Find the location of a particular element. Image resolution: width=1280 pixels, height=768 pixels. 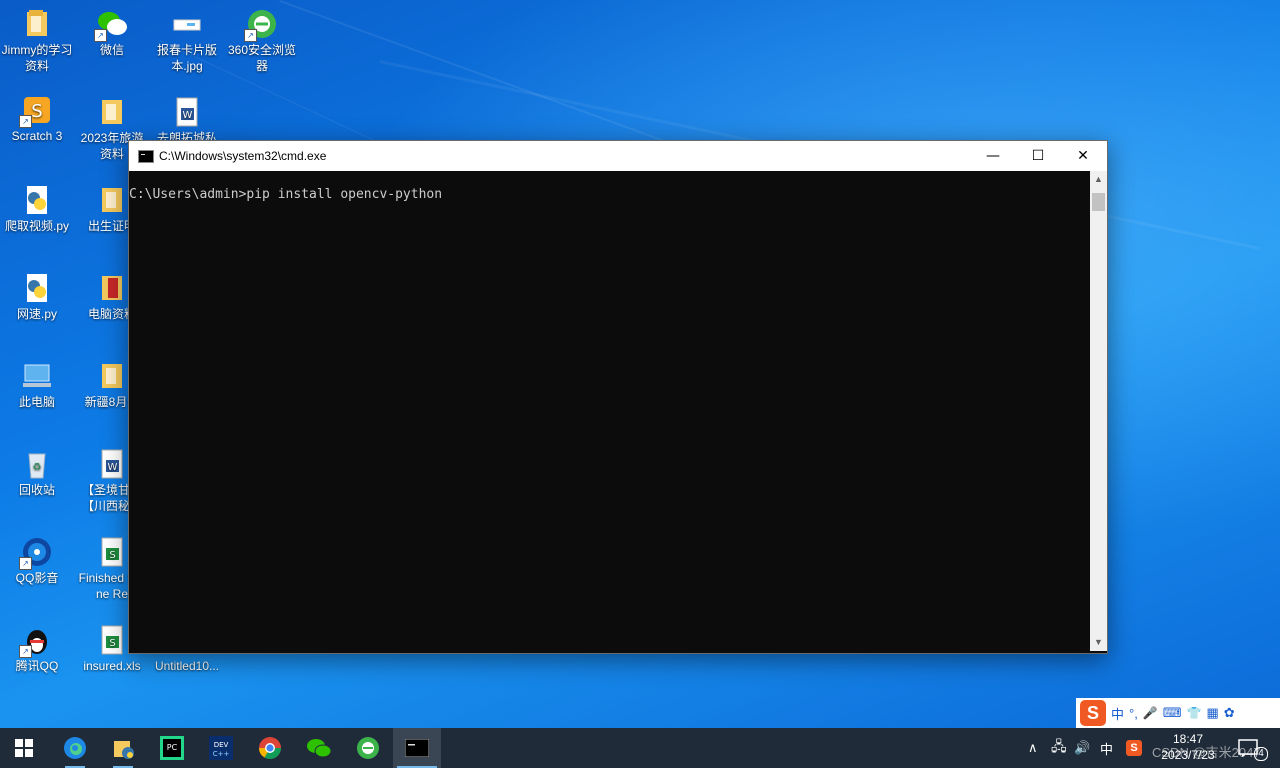

console-line: C:\Users\admin>pip install opencv-python is located at coordinates (286, 194).